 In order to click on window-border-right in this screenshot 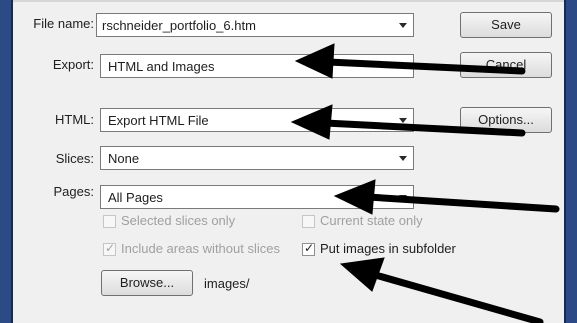, I will do `click(571, 161)`.